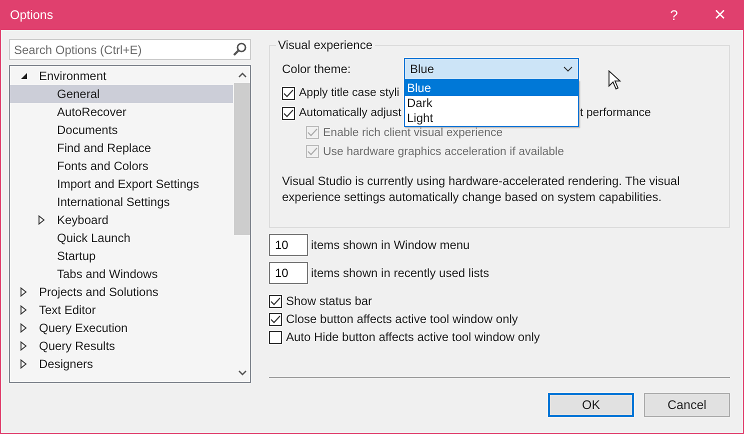  I want to click on checkbox-label: Close button affects active tool window only, so click(402, 319).